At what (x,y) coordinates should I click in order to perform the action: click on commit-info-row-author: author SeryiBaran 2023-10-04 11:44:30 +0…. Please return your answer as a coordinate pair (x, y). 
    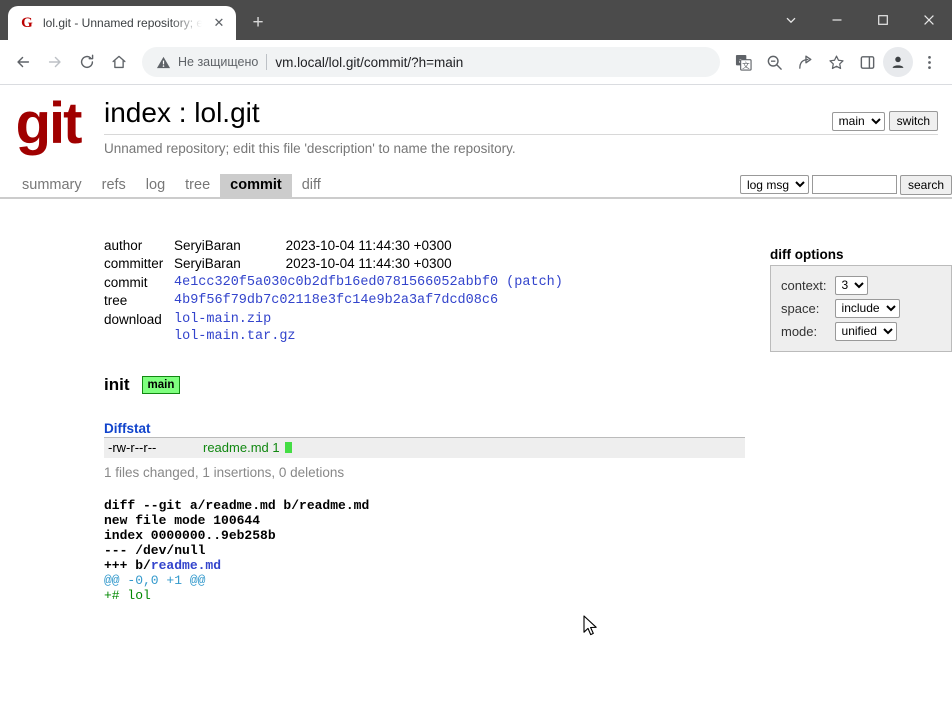
    Looking at the image, I should click on (333, 246).